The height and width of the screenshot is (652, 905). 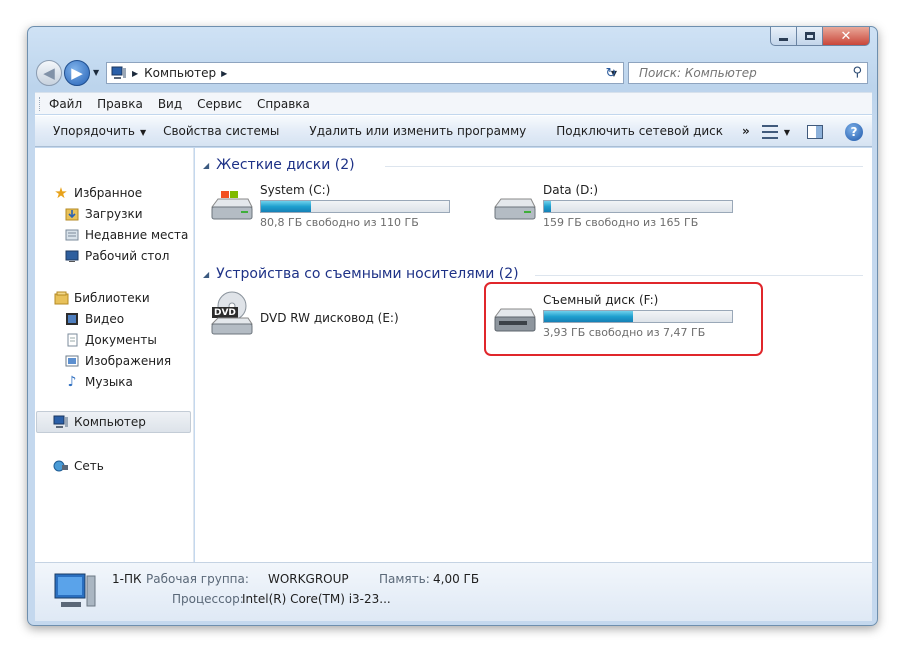 I want to click on group-title: Жесткие диски (2), so click(x=285, y=165).